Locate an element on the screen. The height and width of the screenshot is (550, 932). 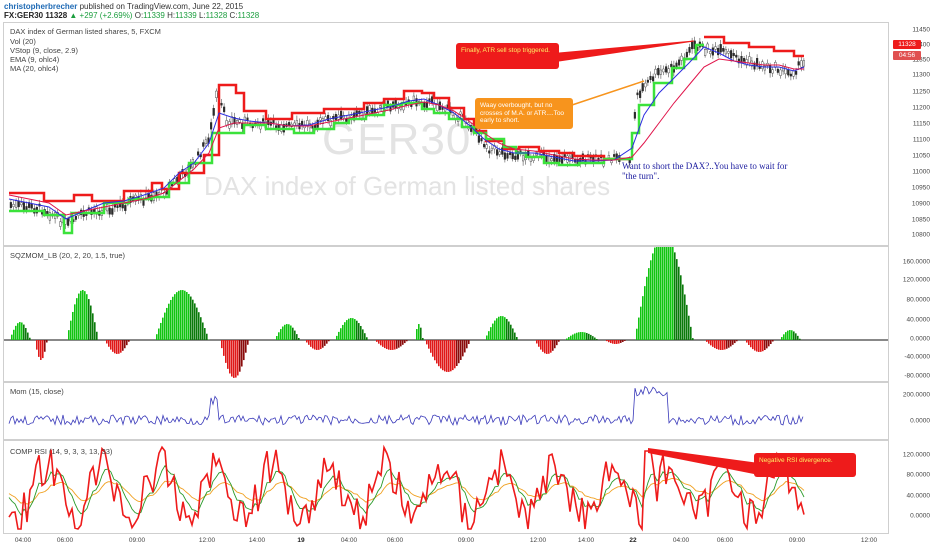
indicator-ema: EMA (9, ohlc4) is located at coordinates (34, 59).